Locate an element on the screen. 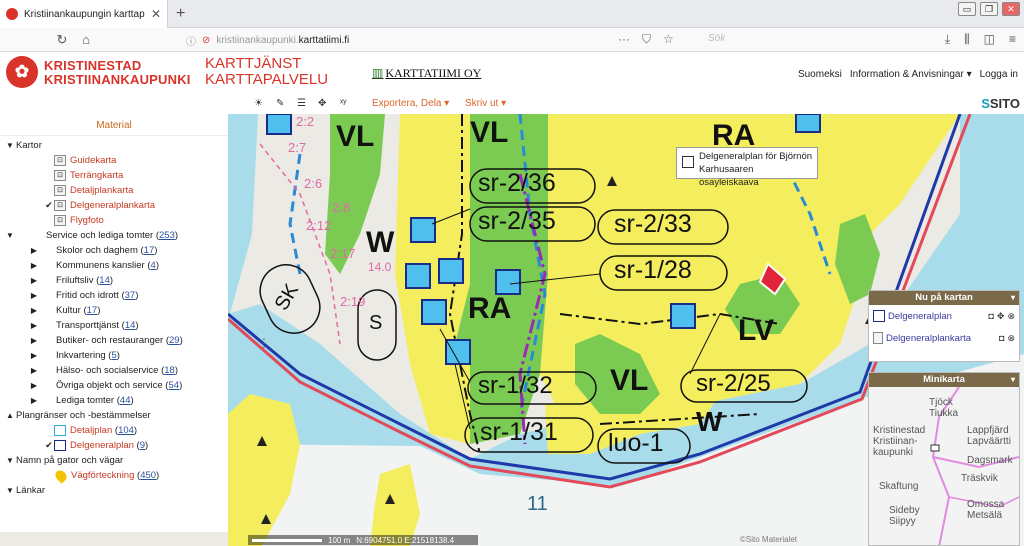 The image size is (1024, 546). group-roads: ▼ Namn på gator och vägar is located at coordinates (116, 460).